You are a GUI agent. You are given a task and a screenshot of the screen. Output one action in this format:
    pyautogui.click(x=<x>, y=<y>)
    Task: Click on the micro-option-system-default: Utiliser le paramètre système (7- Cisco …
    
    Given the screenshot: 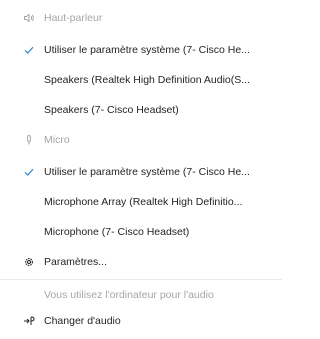 What is the action you would take?
    pyautogui.click(x=141, y=172)
    